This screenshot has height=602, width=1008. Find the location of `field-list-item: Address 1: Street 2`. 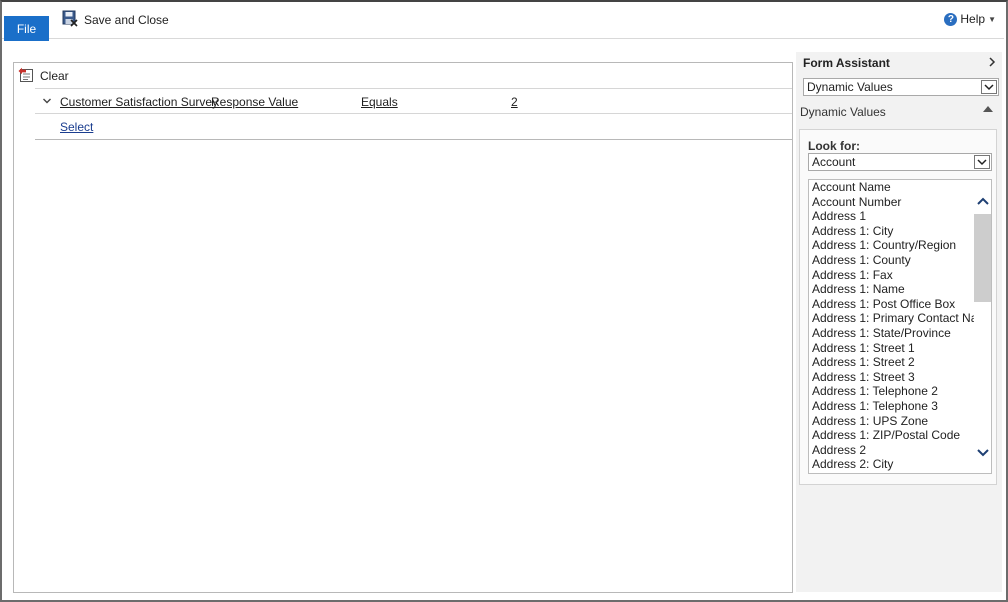

field-list-item: Address 1: Street 2 is located at coordinates (900, 362).